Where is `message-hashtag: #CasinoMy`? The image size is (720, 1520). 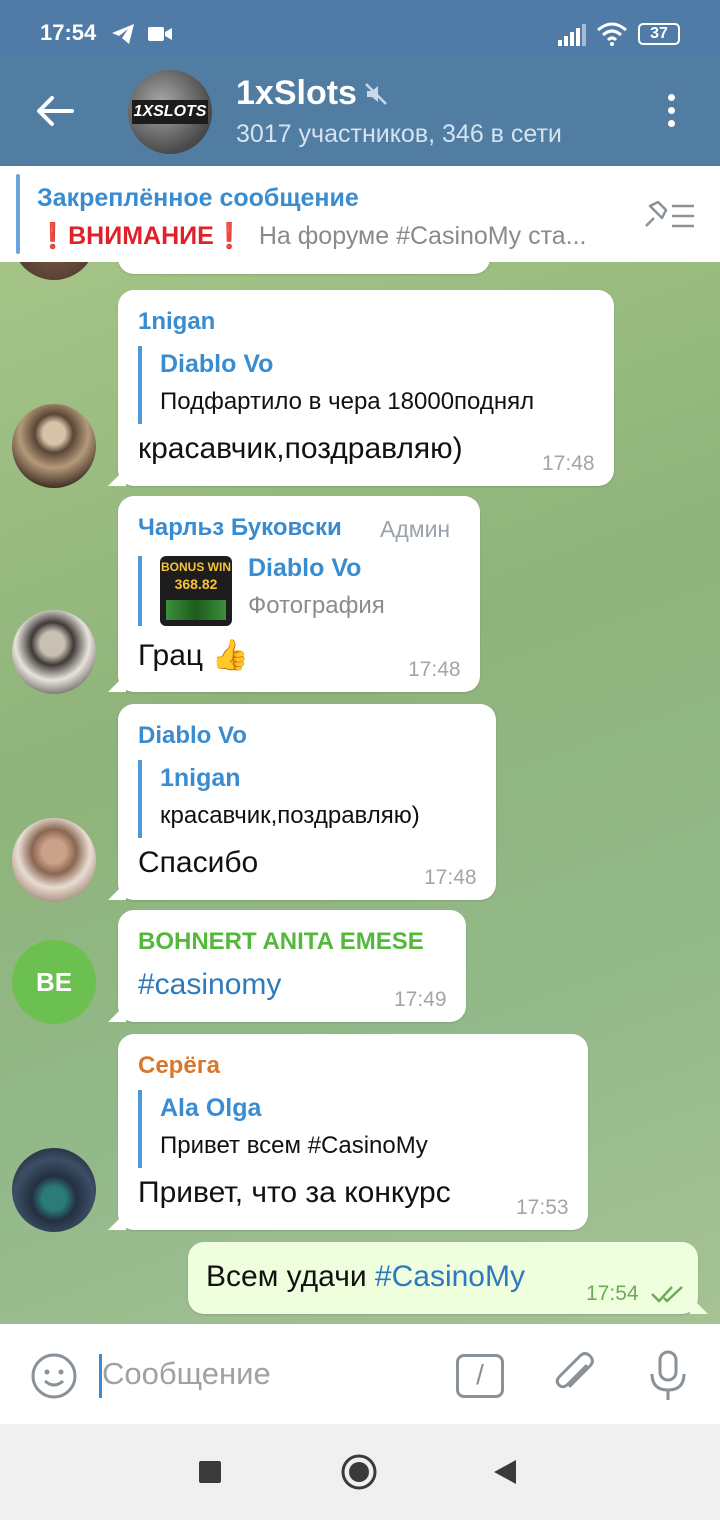
message-hashtag: #CasinoMy is located at coordinates (450, 1276).